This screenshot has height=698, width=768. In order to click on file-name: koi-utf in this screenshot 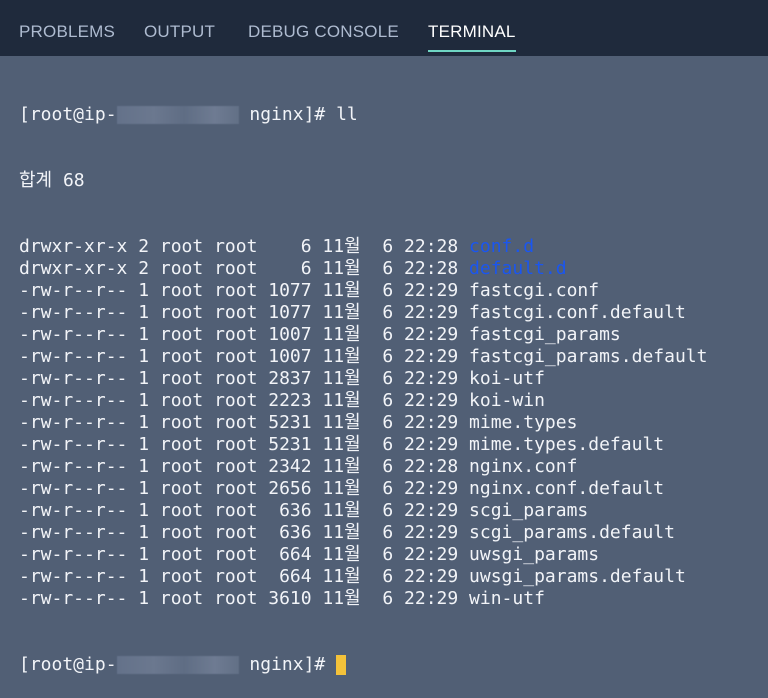, I will do `click(507, 379)`.